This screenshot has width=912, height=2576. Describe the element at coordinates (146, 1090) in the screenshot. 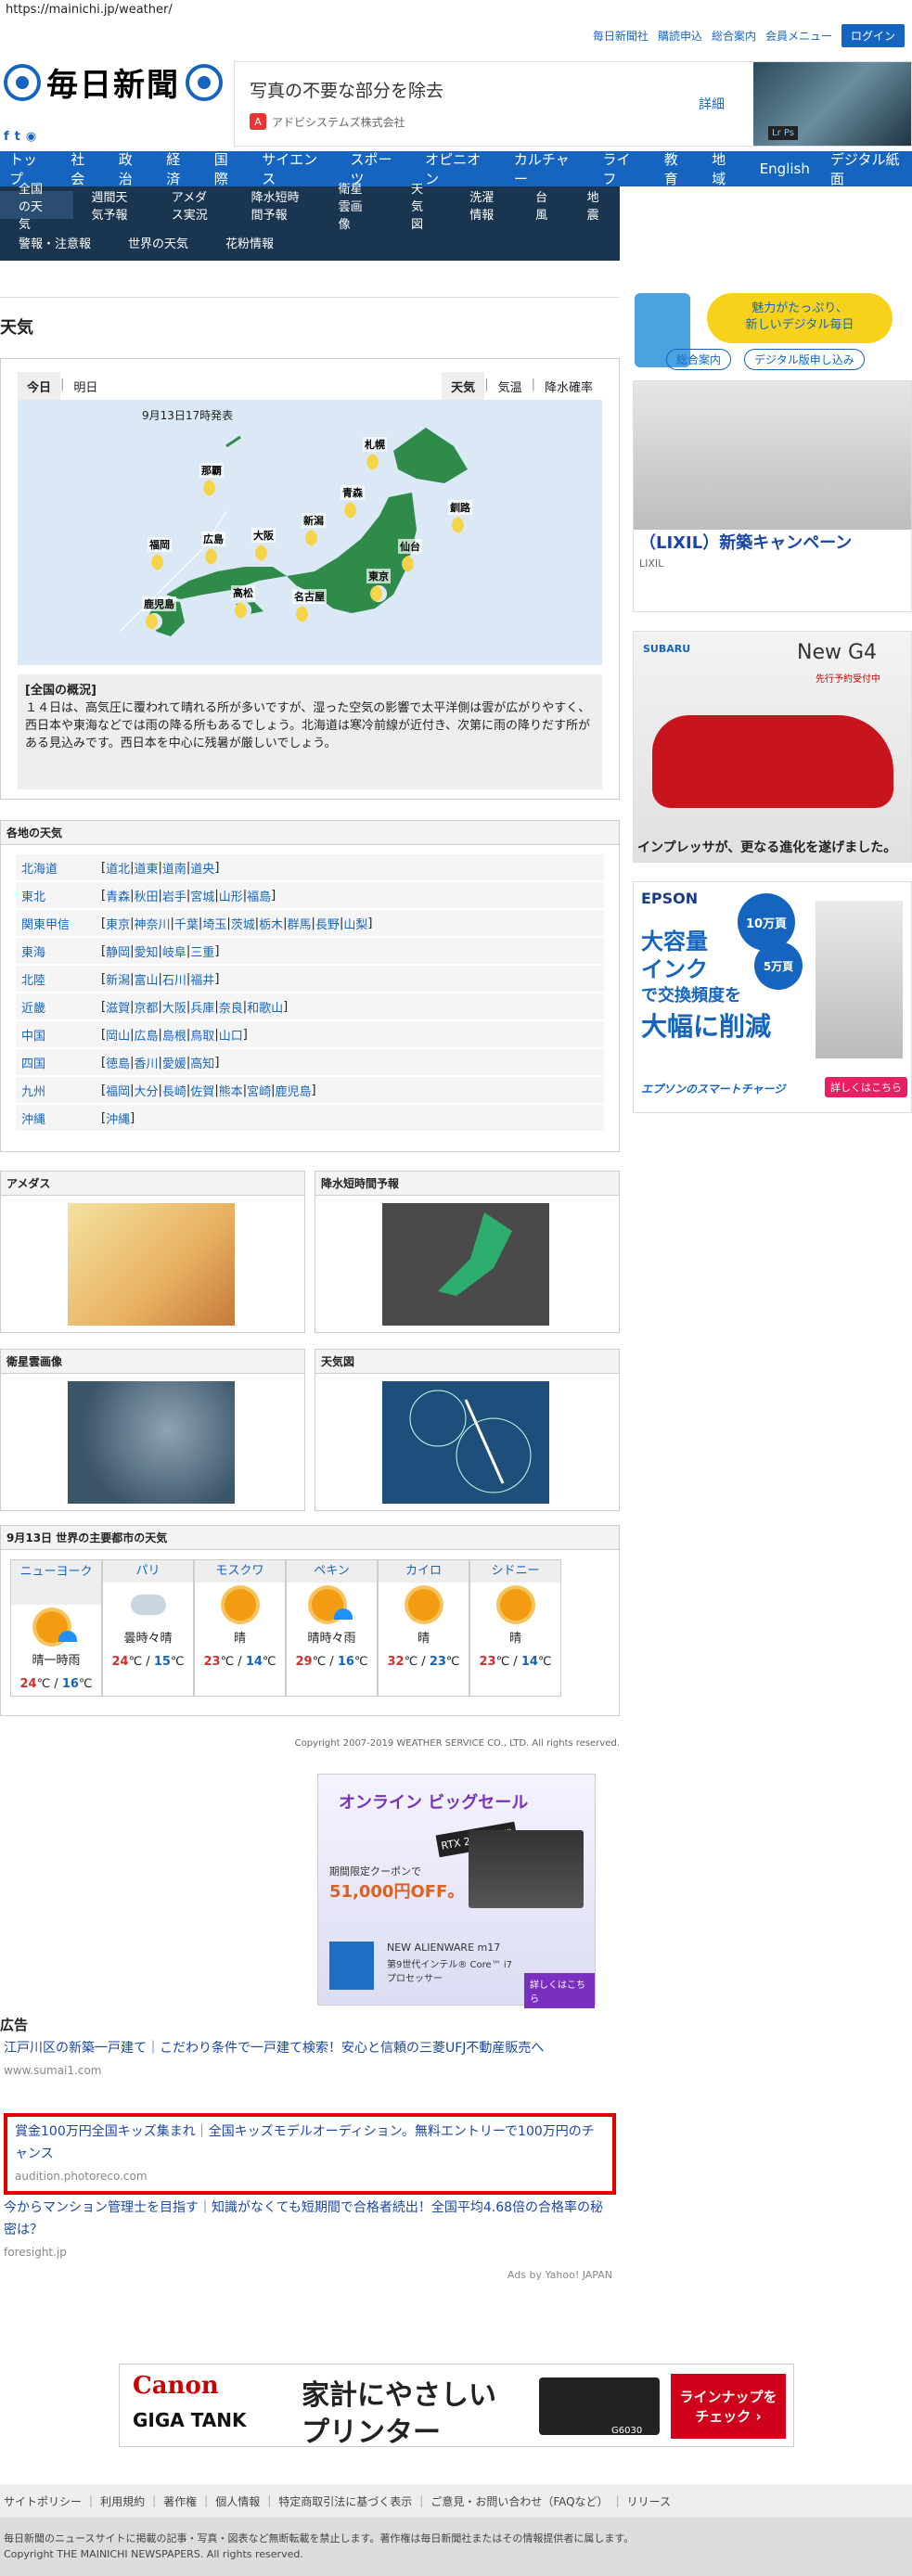

I see `prefecture-link: 大分` at that location.